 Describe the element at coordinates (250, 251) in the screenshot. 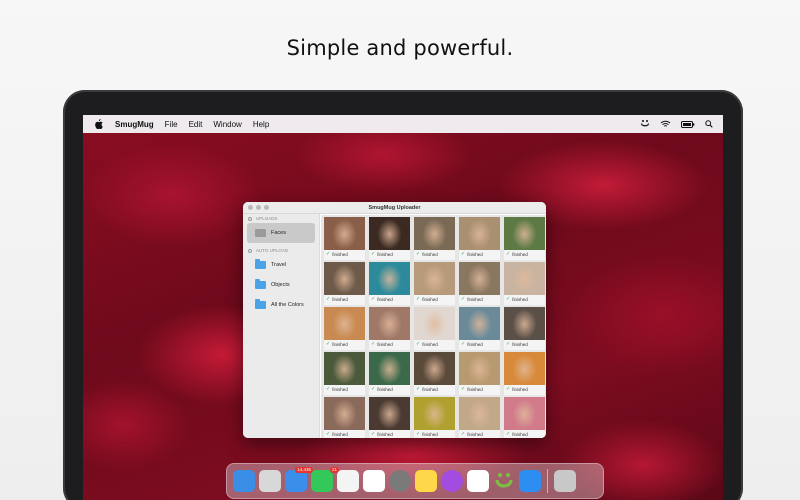

I see `auto-upload-section-icon` at that location.